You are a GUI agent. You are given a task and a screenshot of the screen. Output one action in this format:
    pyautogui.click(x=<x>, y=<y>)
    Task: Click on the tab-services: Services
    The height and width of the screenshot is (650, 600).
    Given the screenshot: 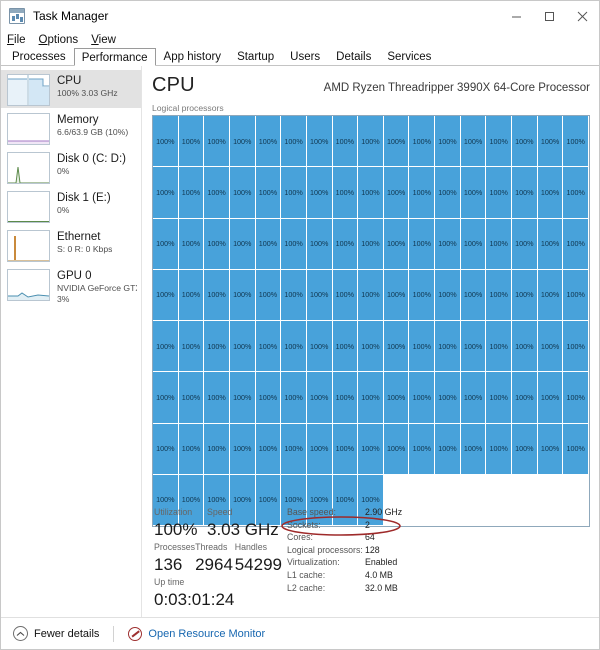 What is the action you would take?
    pyautogui.click(x=409, y=56)
    